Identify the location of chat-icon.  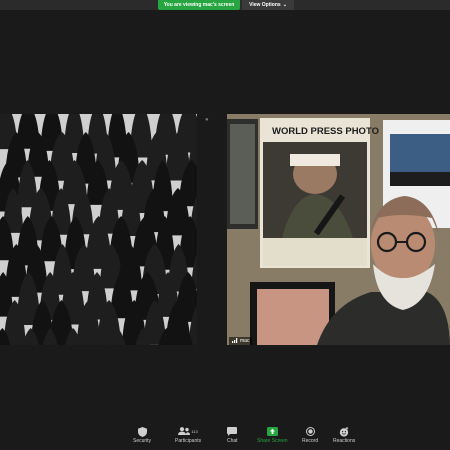
(232, 431).